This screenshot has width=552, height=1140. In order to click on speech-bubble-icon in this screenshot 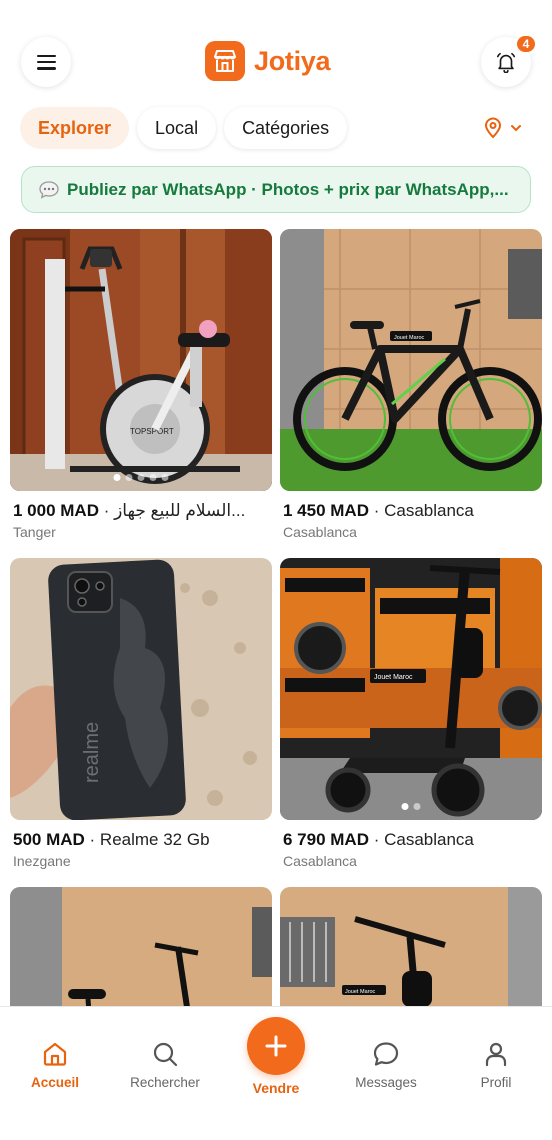, I will do `click(49, 189)`.